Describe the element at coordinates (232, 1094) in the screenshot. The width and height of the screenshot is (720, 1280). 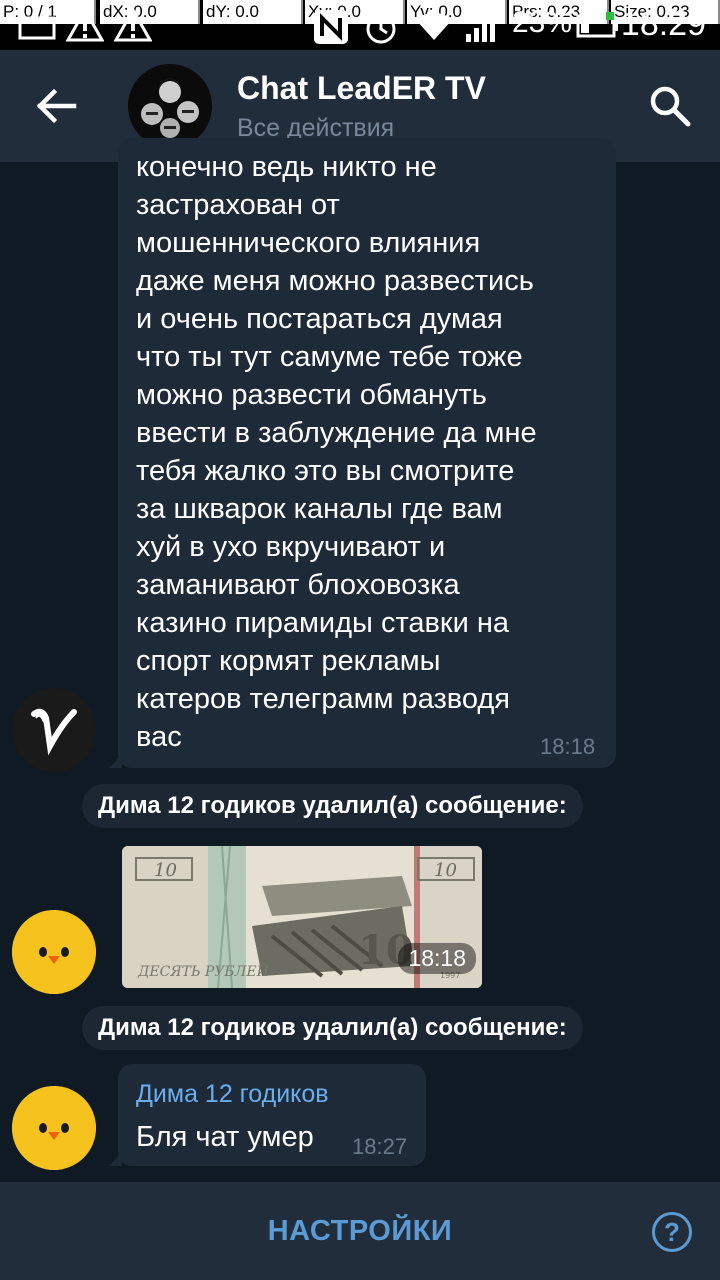
I see `sender-name: Дима 12 годиков` at that location.